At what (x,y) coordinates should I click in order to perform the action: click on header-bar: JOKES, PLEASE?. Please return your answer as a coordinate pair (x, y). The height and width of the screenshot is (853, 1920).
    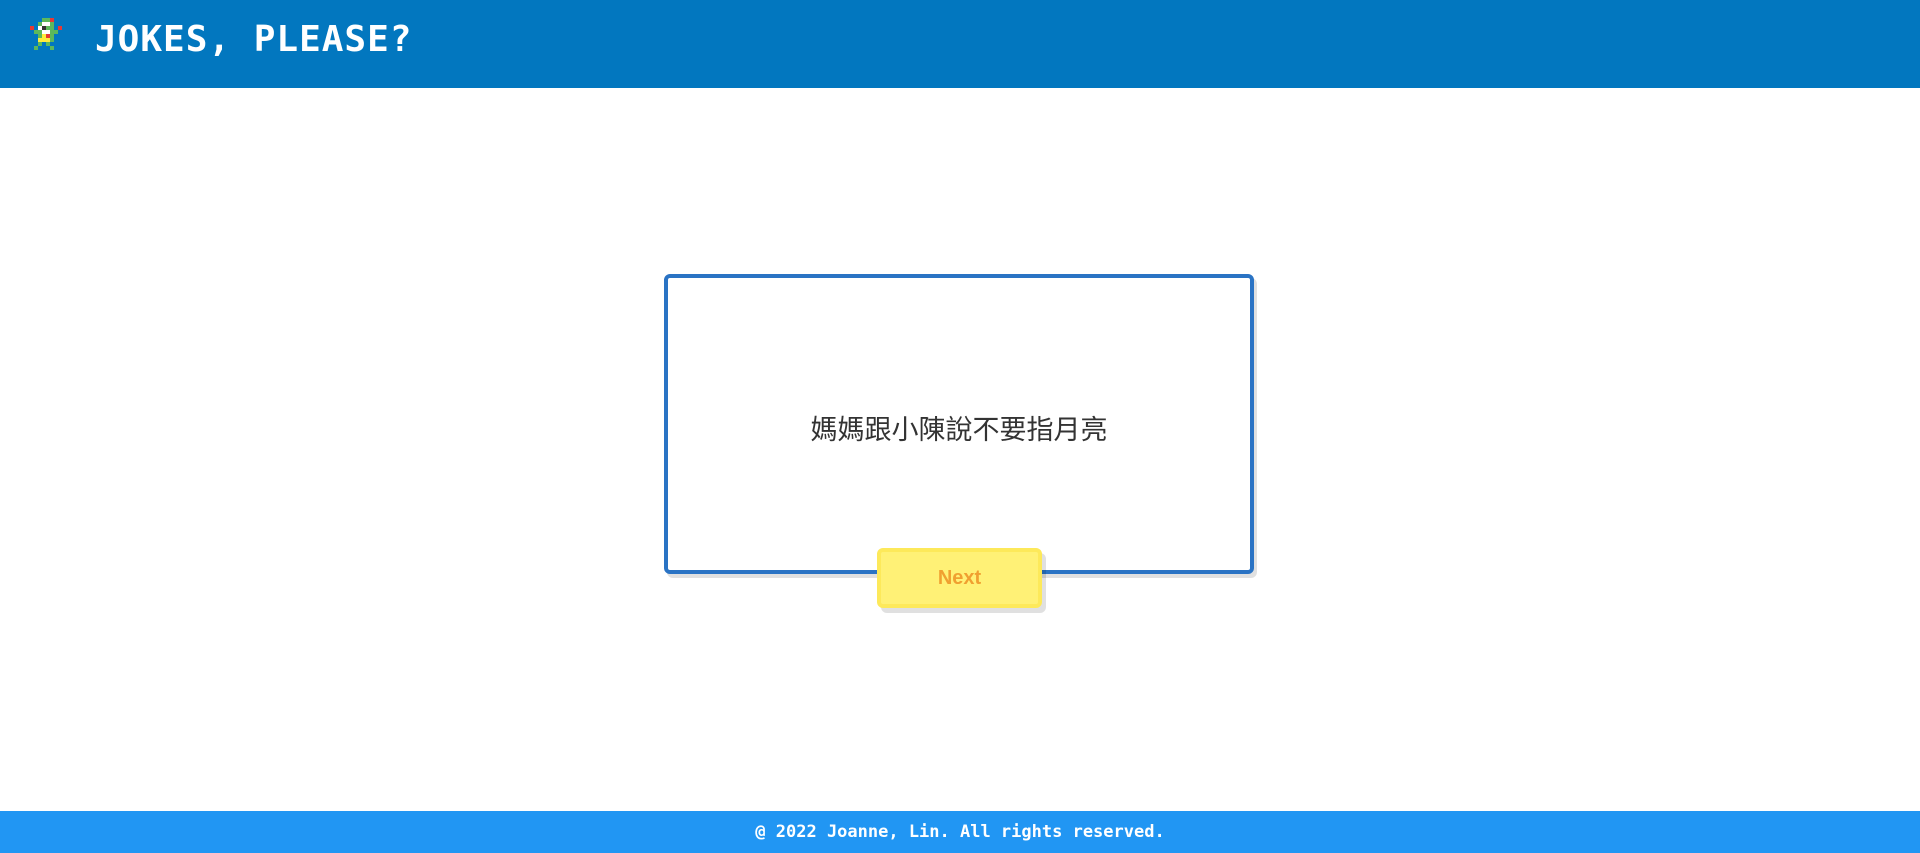
    Looking at the image, I should click on (960, 44).